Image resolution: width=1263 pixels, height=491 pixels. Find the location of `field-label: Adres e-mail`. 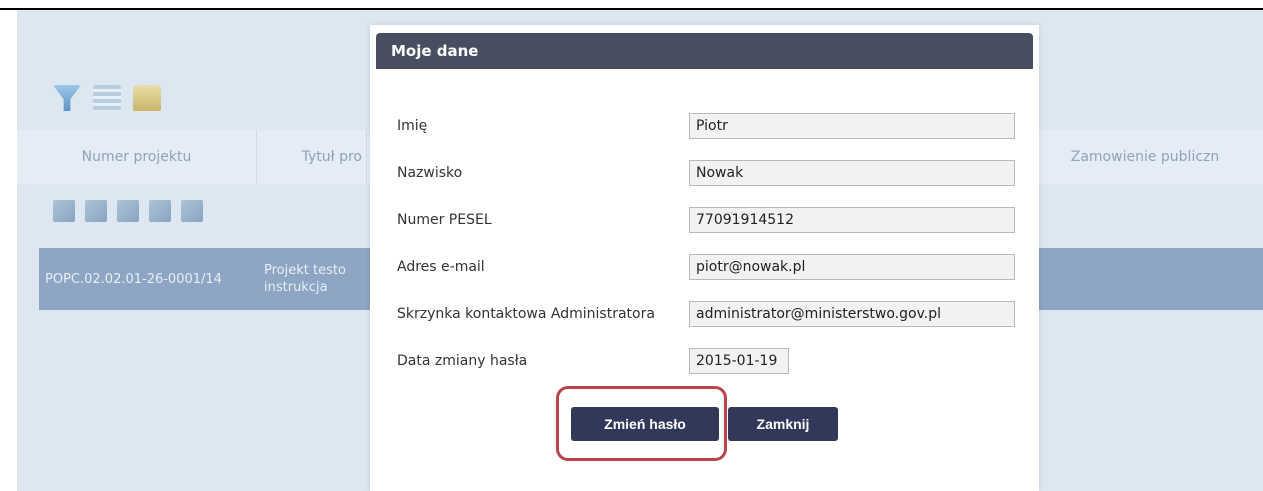

field-label: Adres e-mail is located at coordinates (441, 267).